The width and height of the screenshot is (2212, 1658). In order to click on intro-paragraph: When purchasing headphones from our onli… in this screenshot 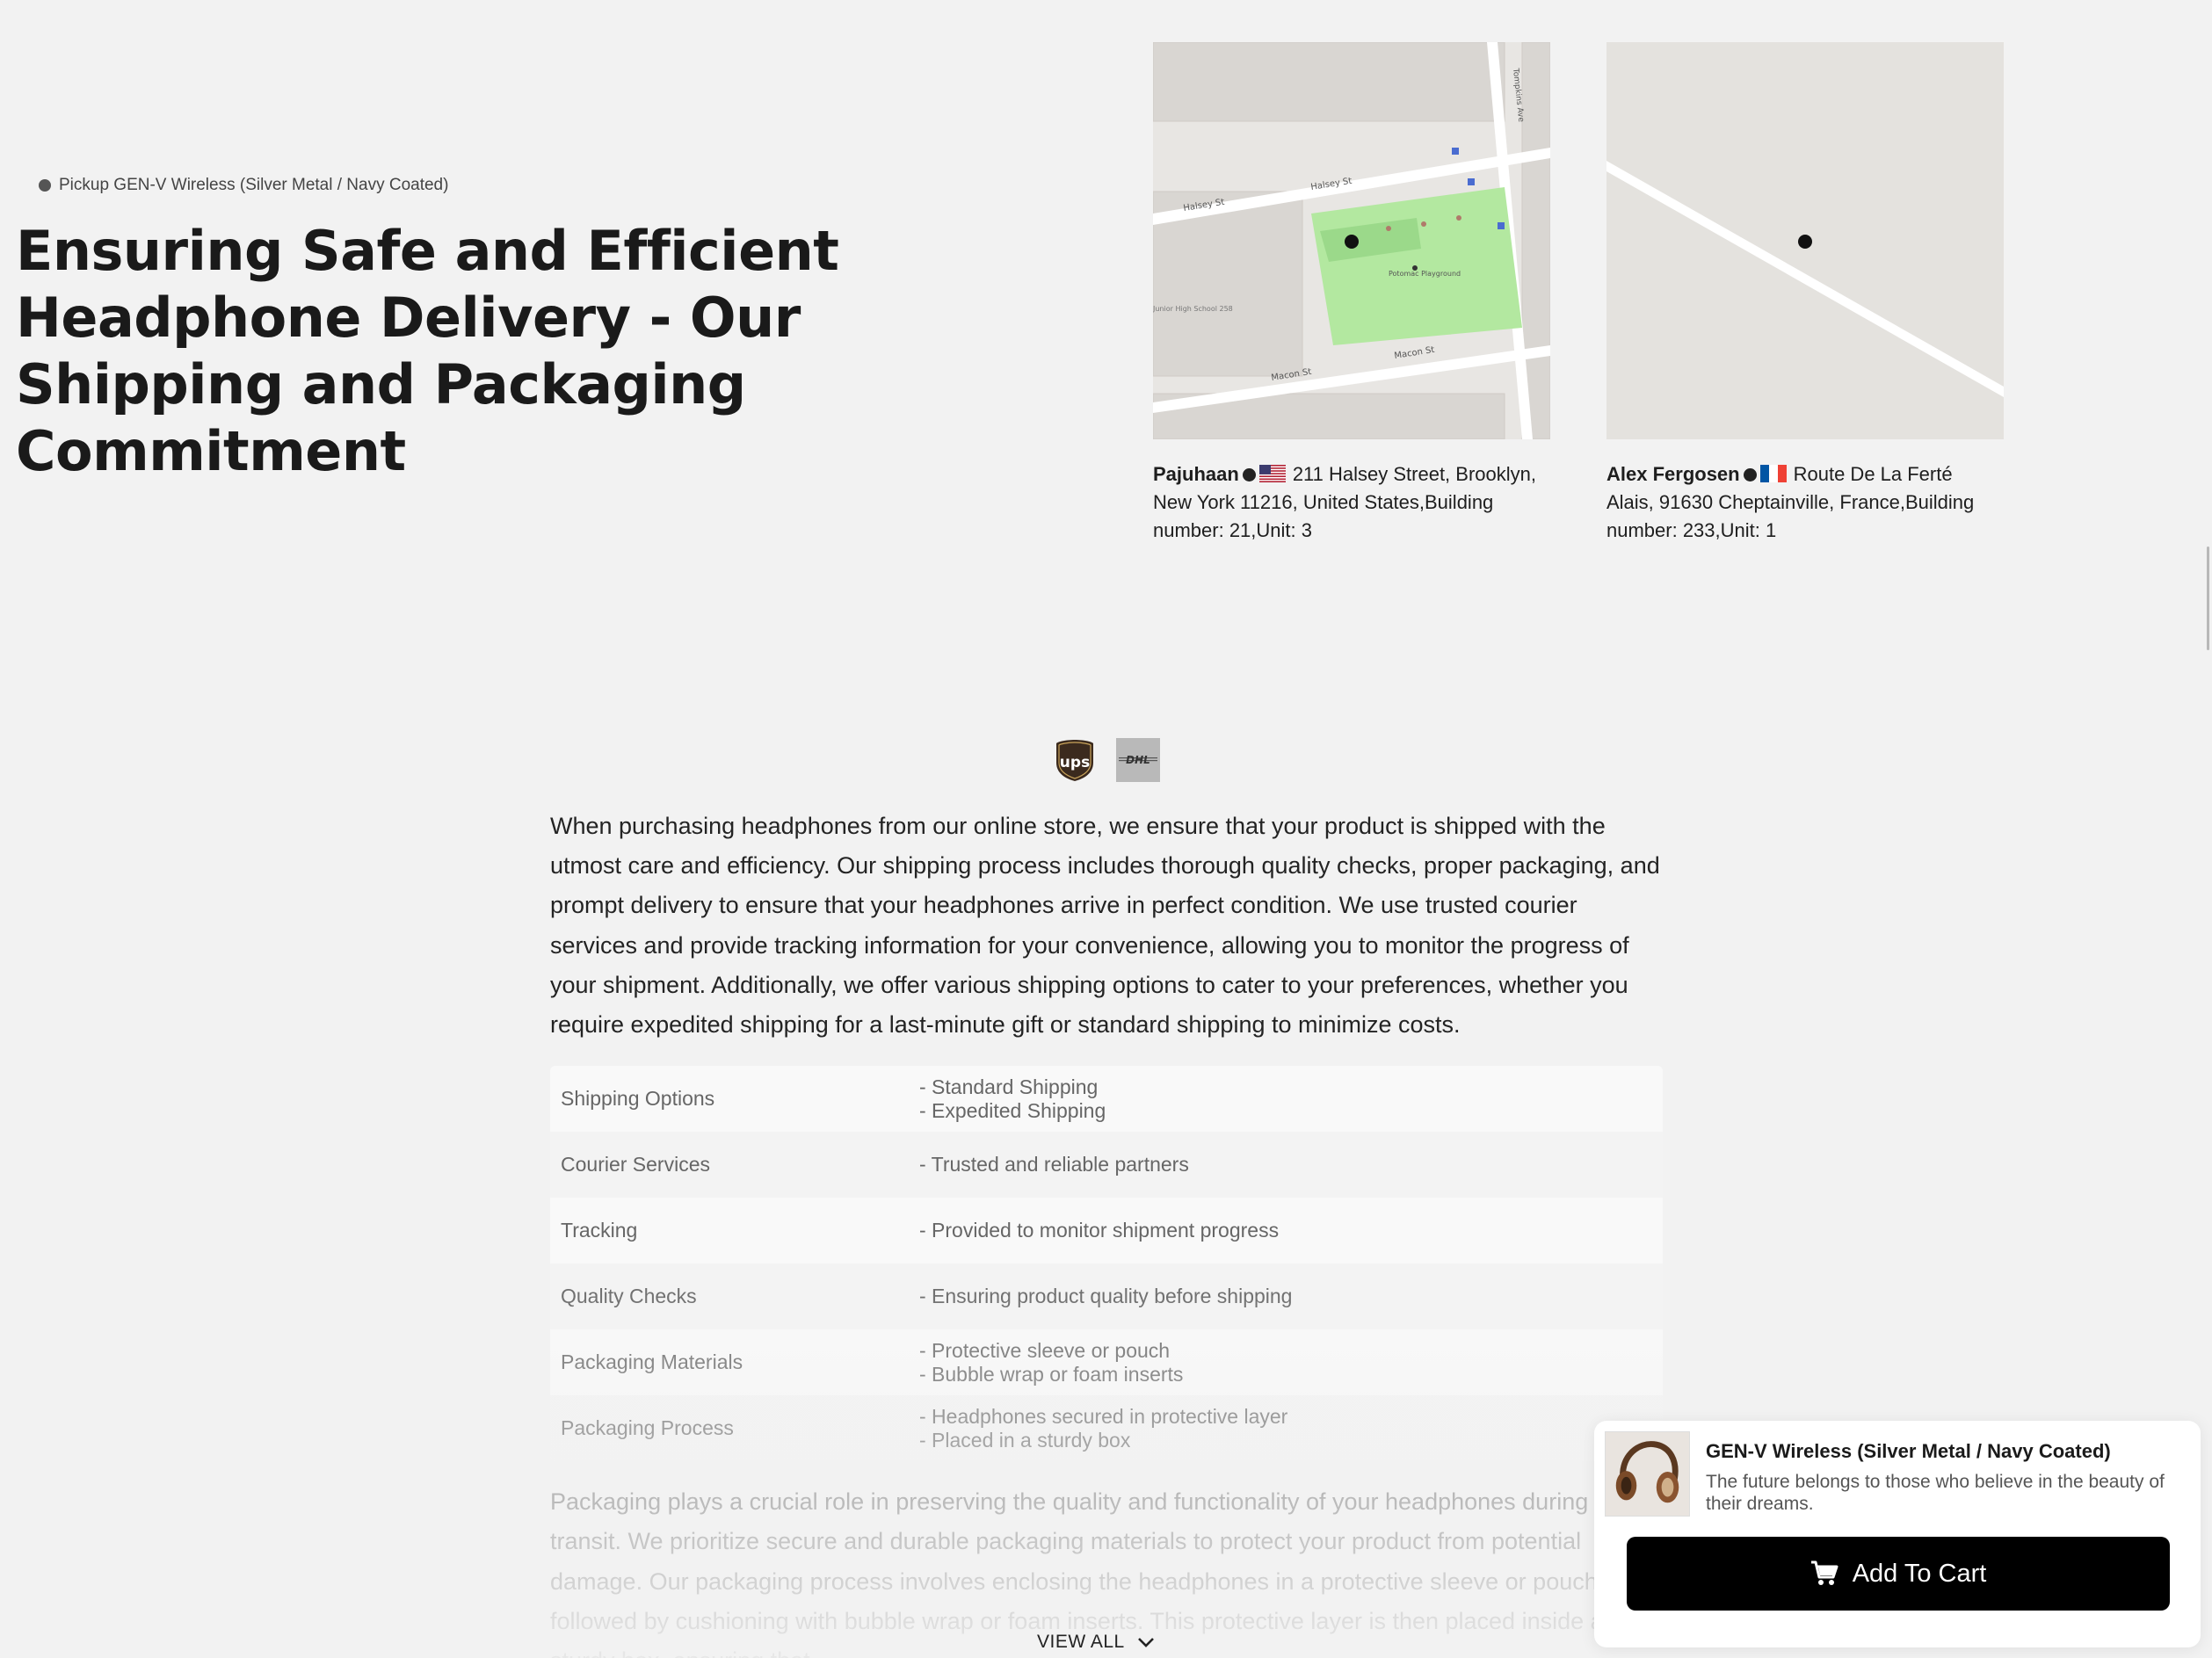, I will do `click(1105, 926)`.